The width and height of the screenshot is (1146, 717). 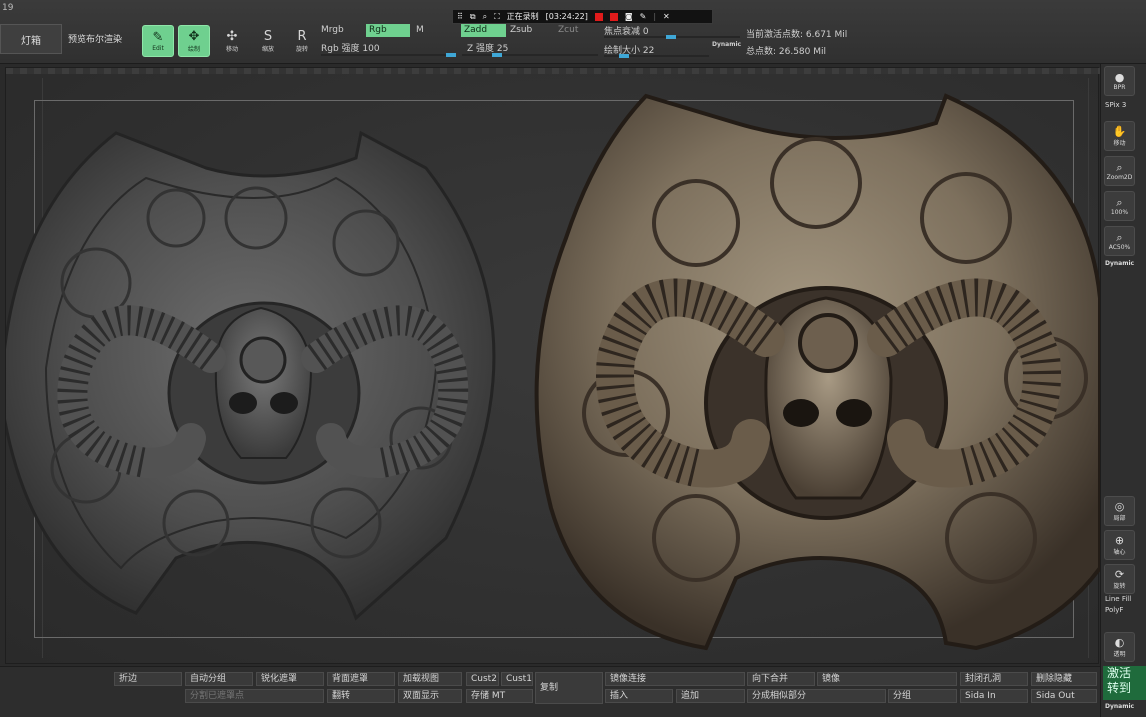 What do you see at coordinates (1119, 77) in the screenshot?
I see `sphere-icon: ●` at bounding box center [1119, 77].